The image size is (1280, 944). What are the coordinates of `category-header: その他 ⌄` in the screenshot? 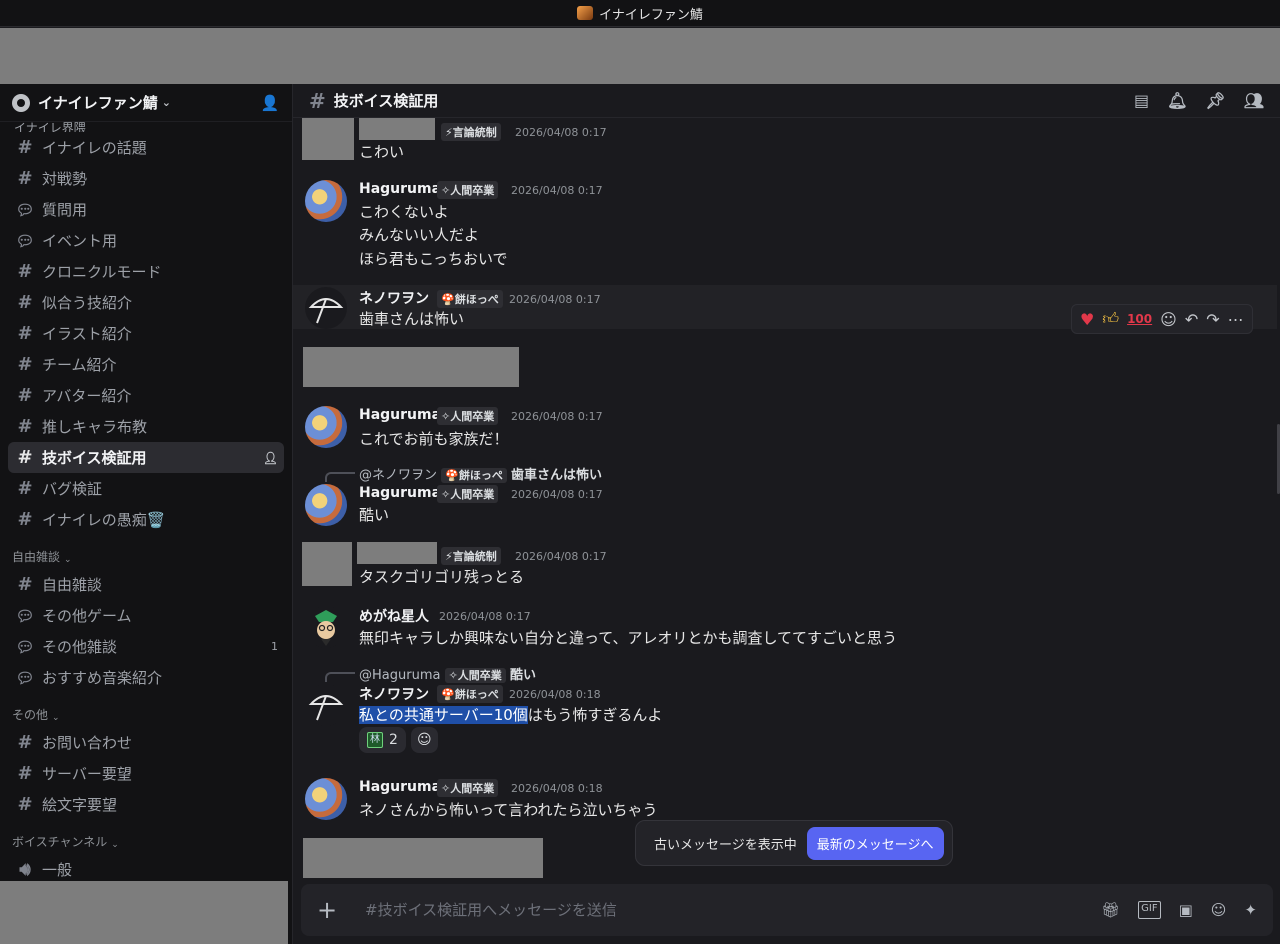 It's located at (146, 713).